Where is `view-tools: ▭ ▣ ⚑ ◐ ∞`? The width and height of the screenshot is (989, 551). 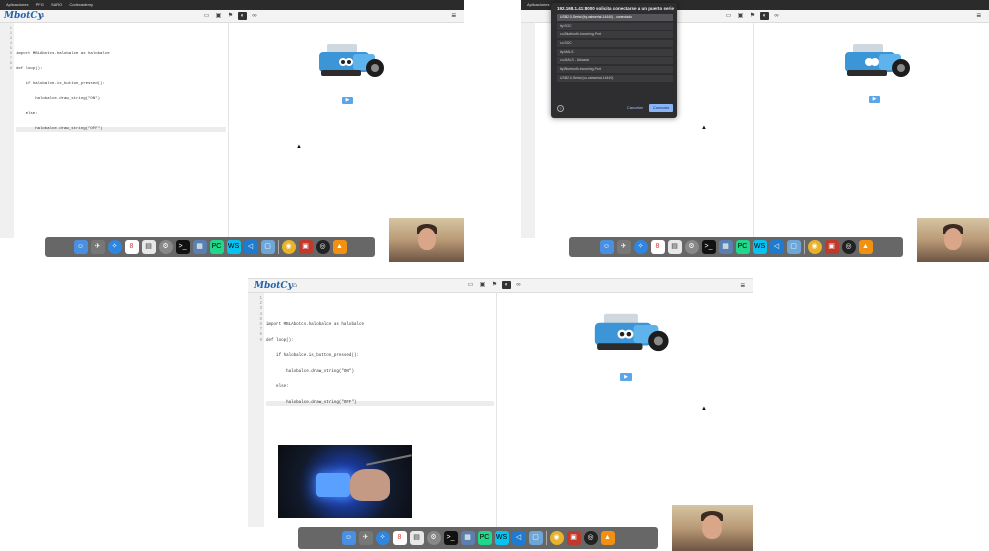 view-tools: ▭ ▣ ⚑ ◐ ∞ is located at coordinates (752, 16).